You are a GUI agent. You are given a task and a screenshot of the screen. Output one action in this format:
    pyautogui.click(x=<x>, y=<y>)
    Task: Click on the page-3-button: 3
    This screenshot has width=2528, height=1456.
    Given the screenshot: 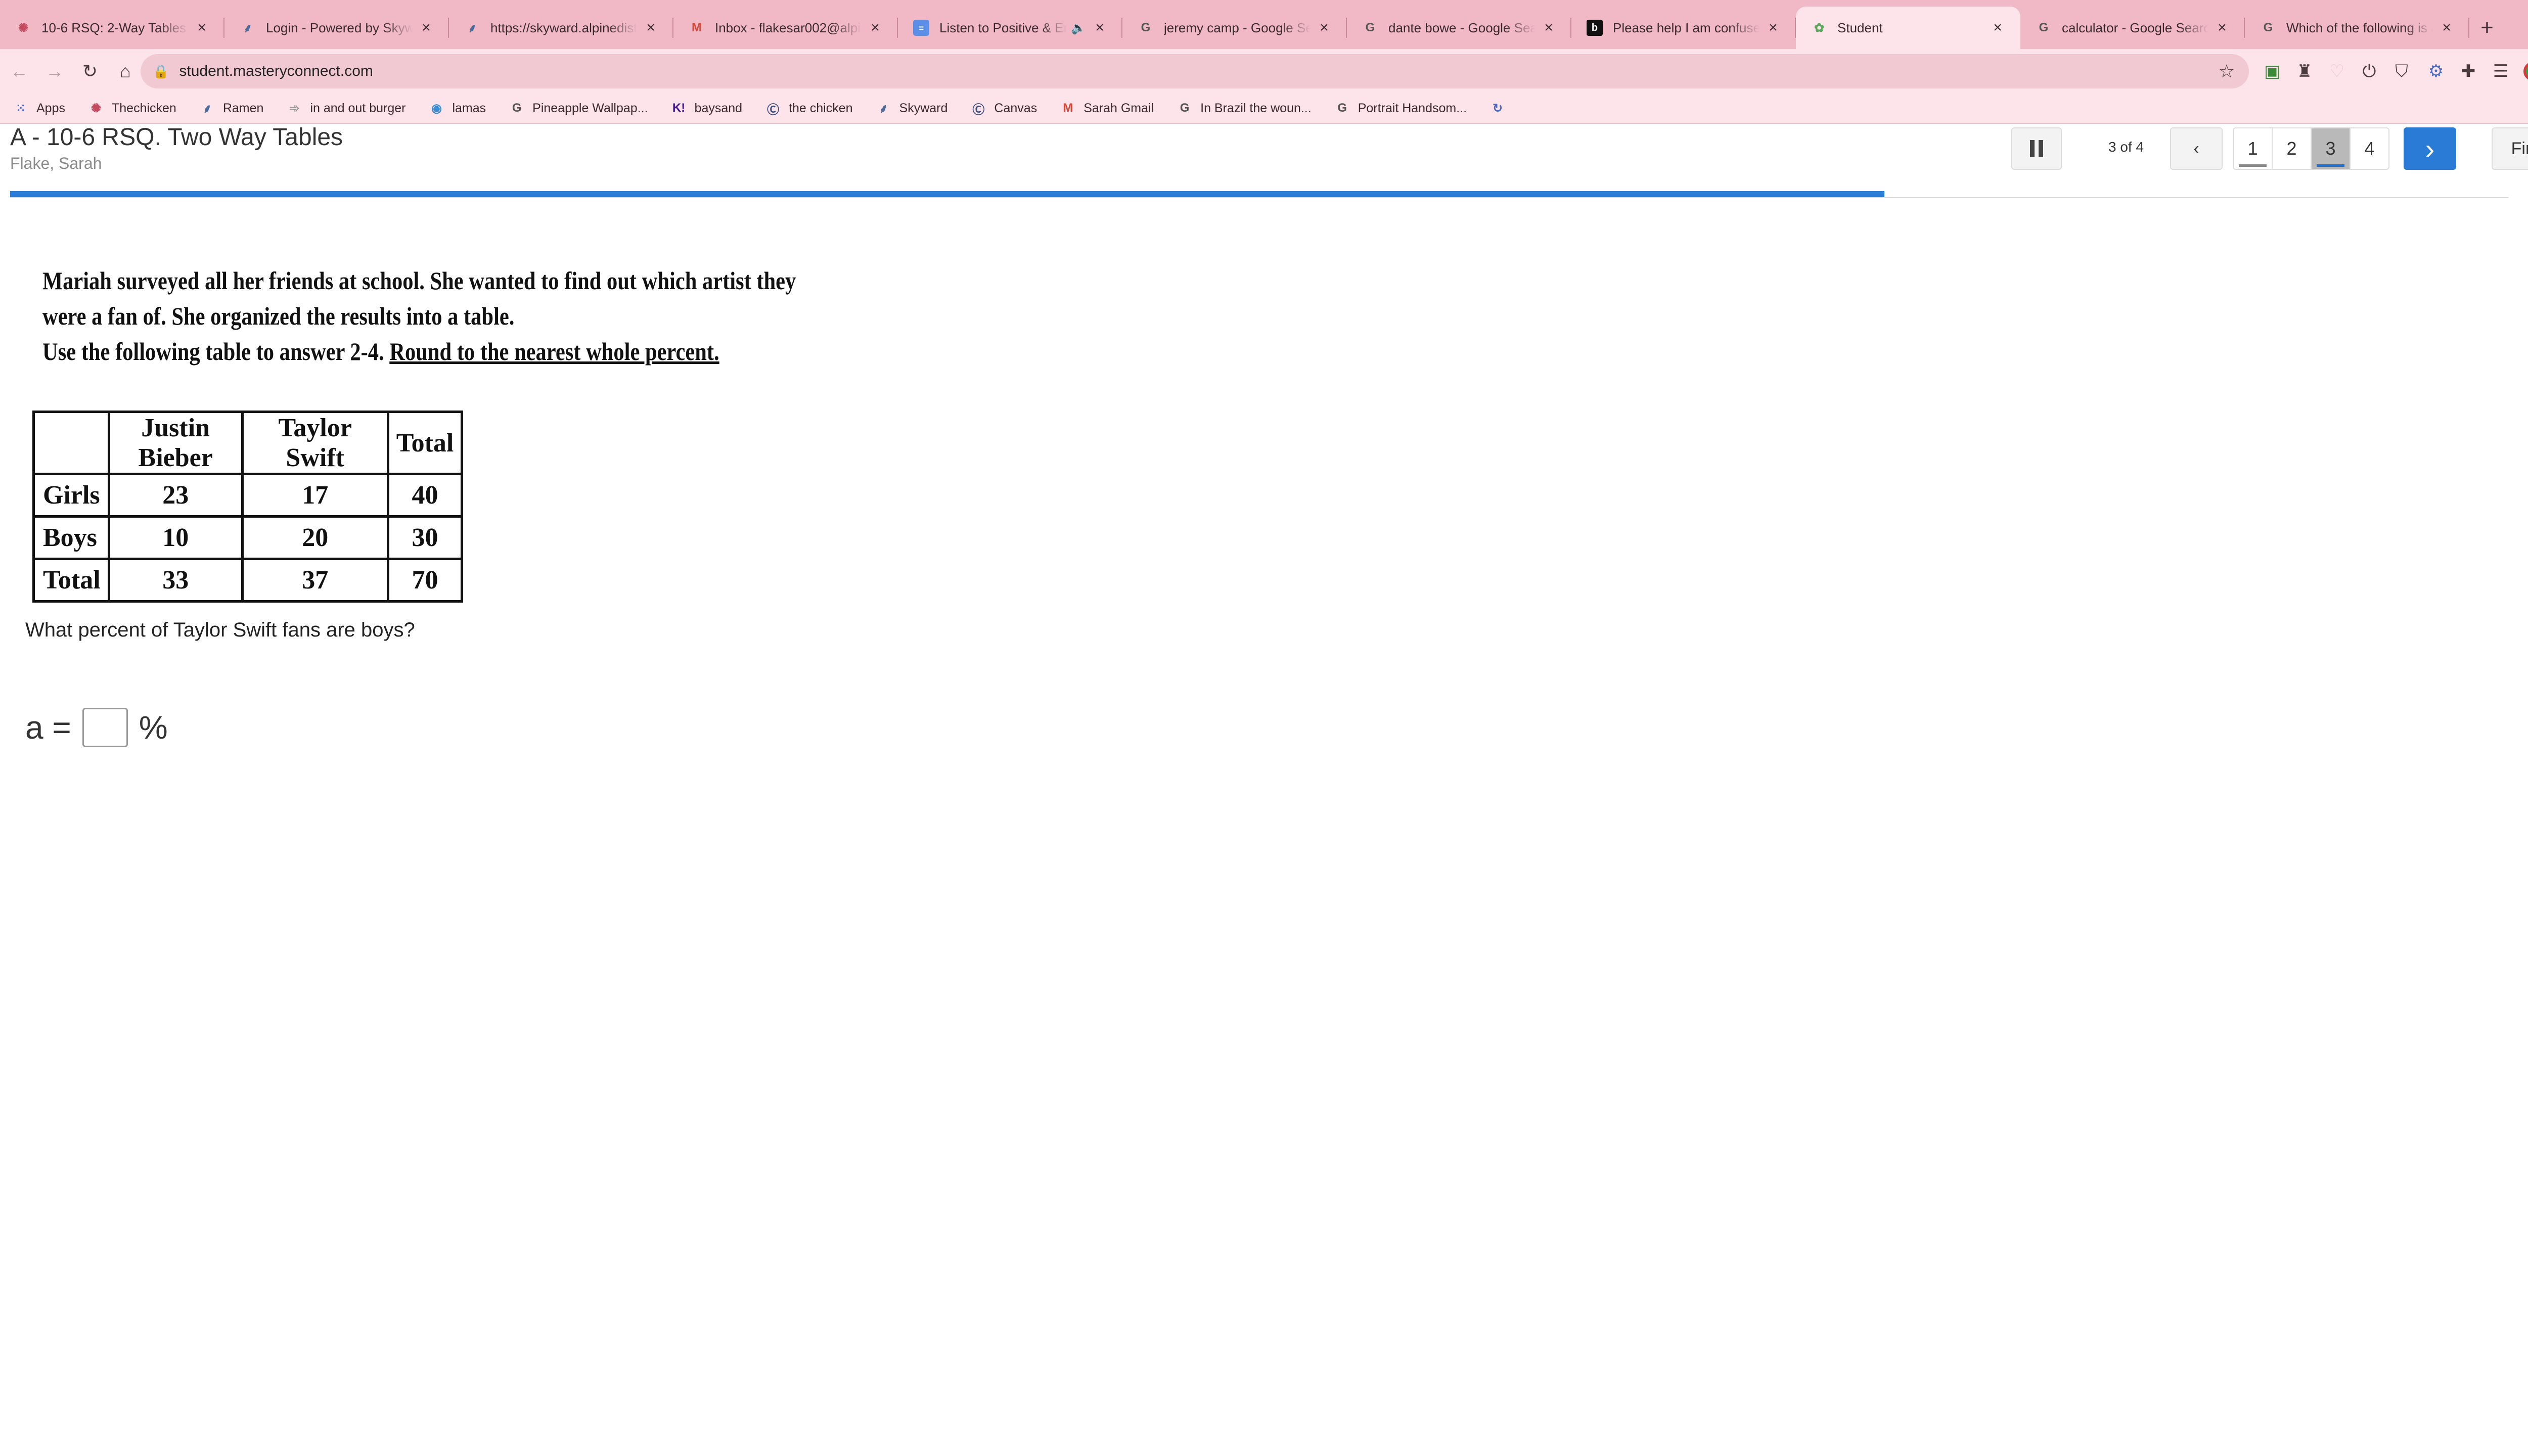 What is the action you would take?
    pyautogui.click(x=2332, y=148)
    